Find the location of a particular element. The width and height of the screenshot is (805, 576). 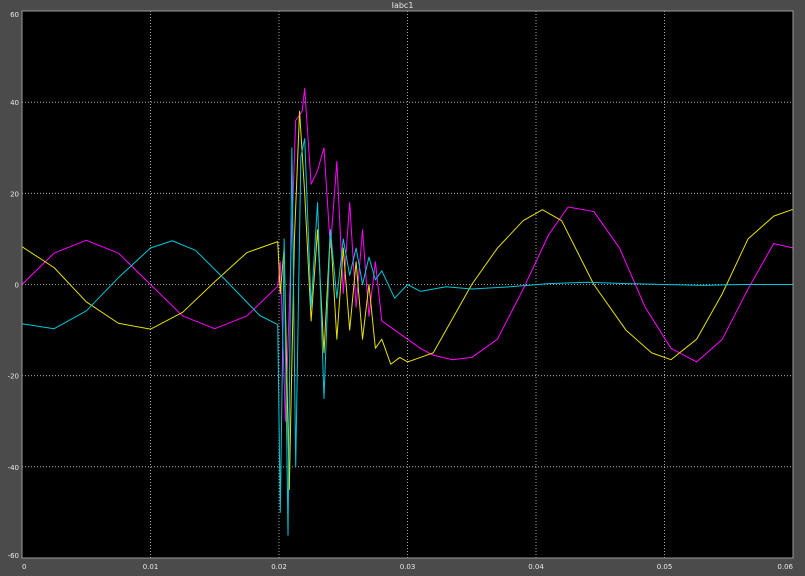

y-tick-label: 60 is located at coordinates (14, 15).